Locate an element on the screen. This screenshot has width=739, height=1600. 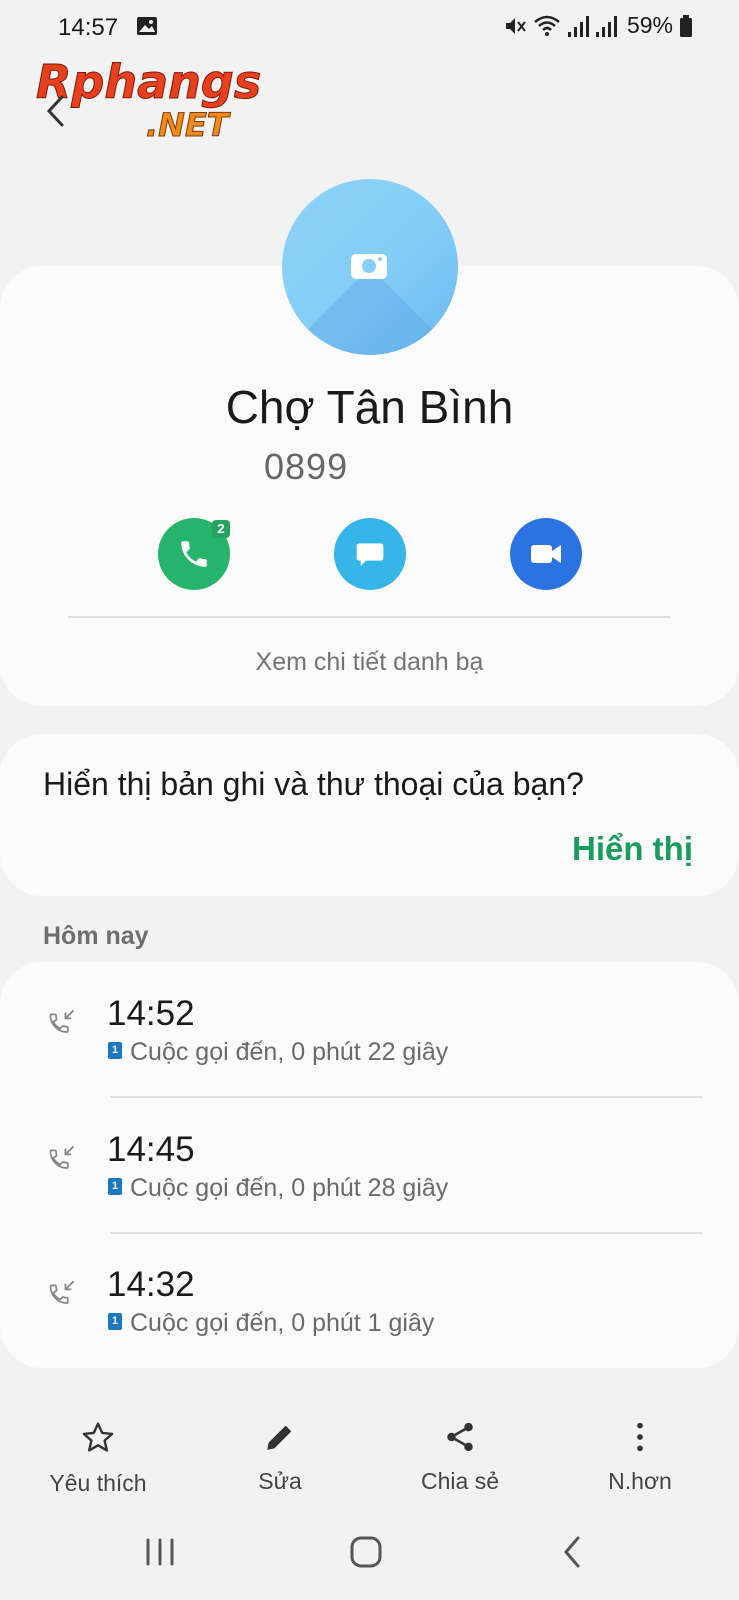
call-description: Cuộc gọi đến, 0 phút 1 giây is located at coordinates (282, 1323).